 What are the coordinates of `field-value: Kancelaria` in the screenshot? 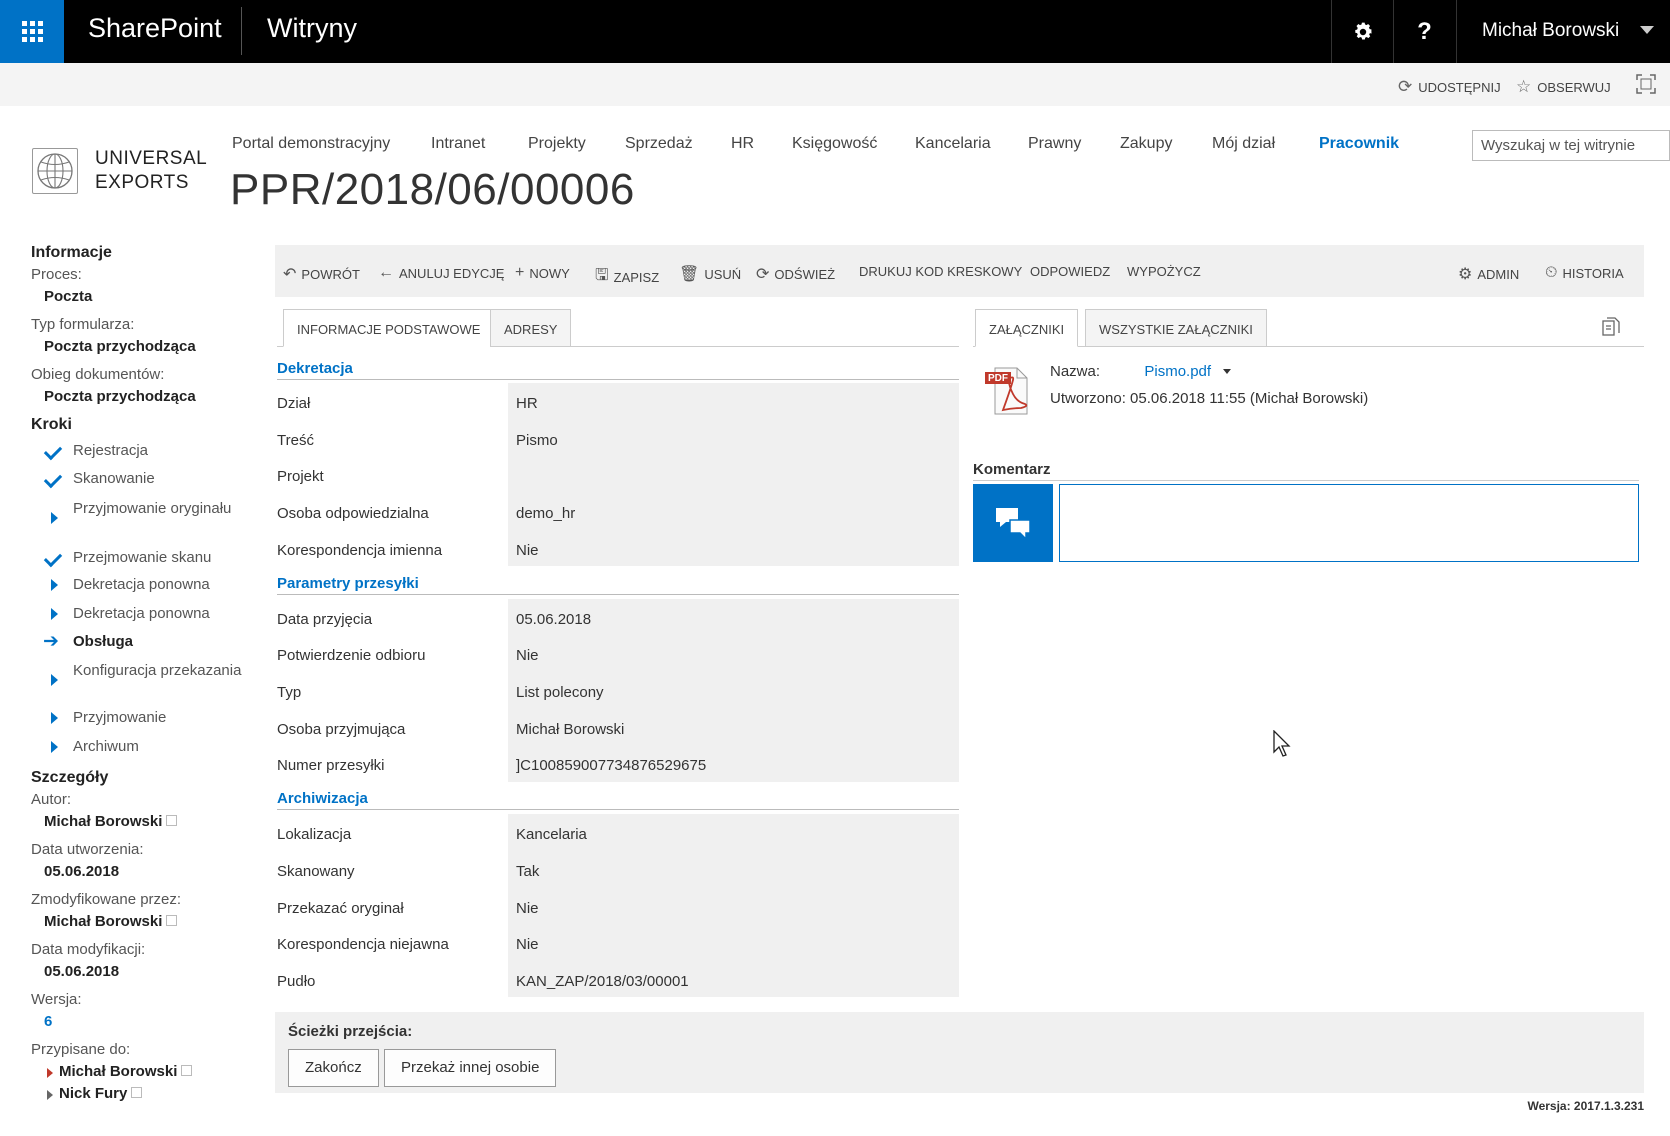 It's located at (551, 834).